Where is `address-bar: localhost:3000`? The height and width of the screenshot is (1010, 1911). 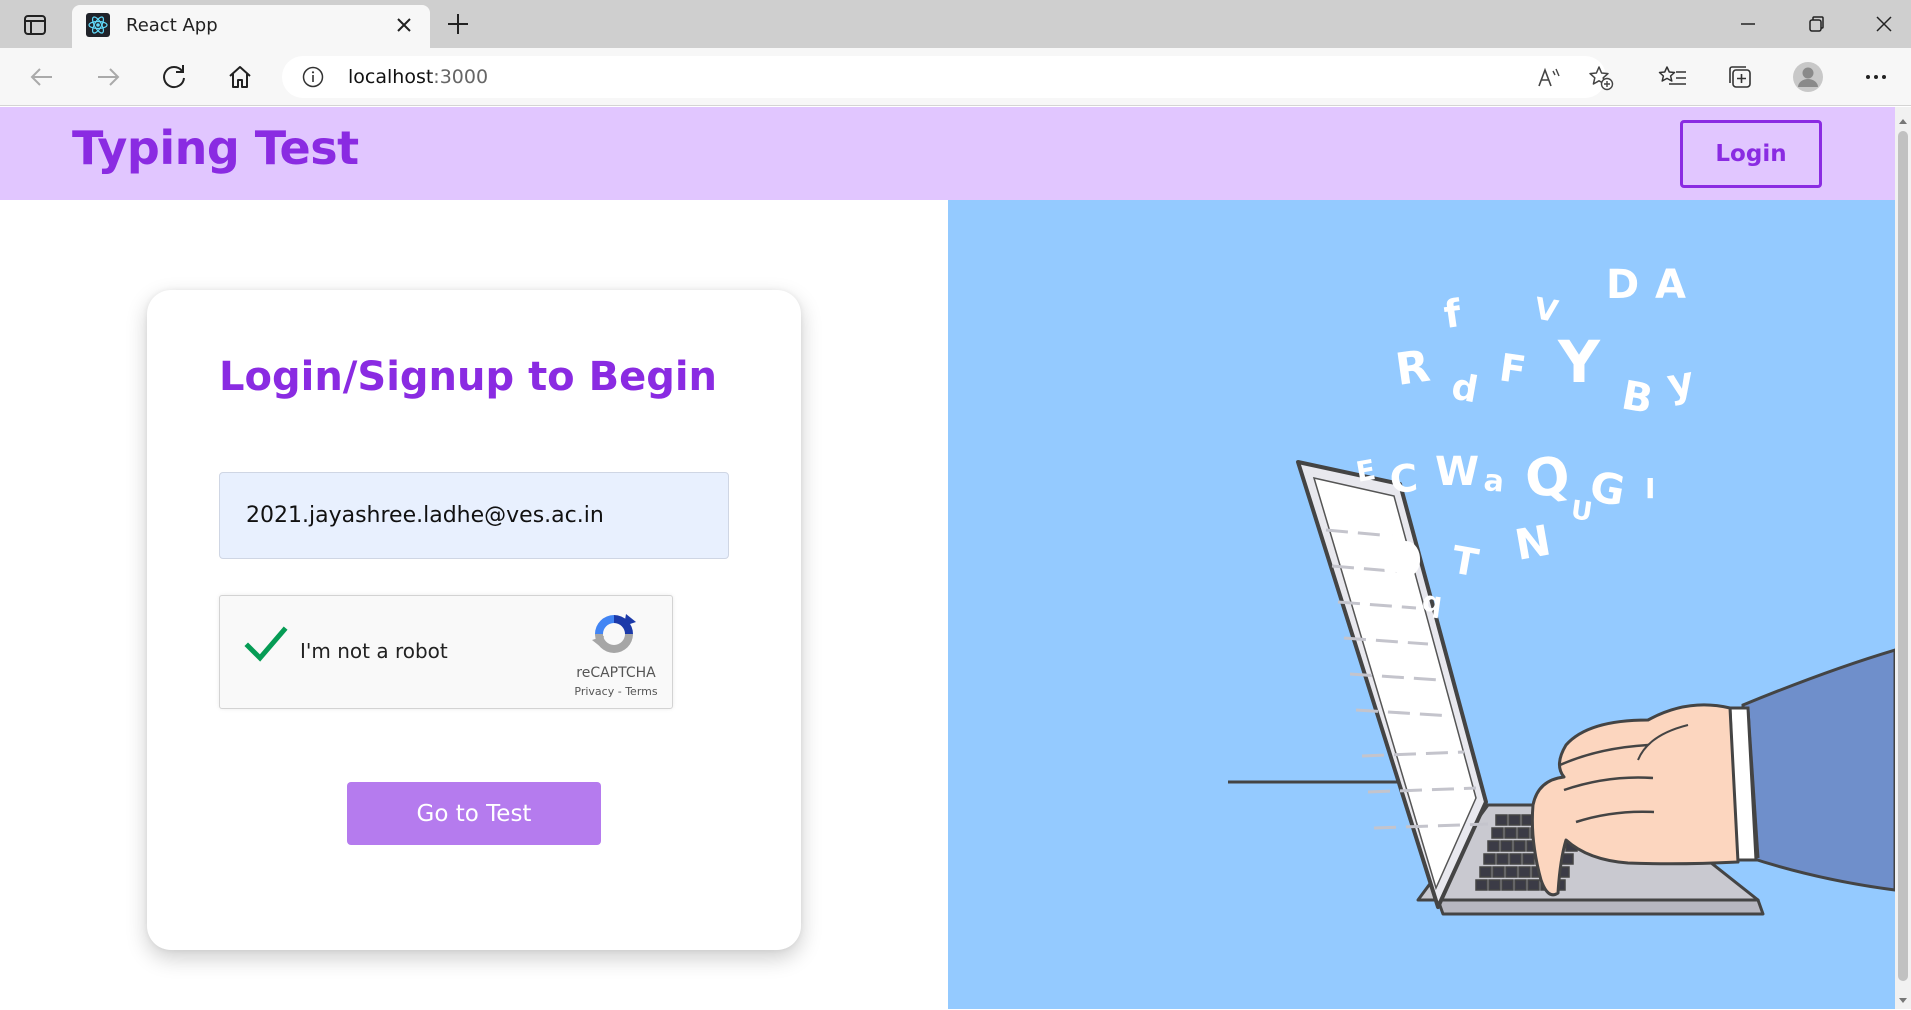
address-bar: localhost:3000 is located at coordinates (948, 77).